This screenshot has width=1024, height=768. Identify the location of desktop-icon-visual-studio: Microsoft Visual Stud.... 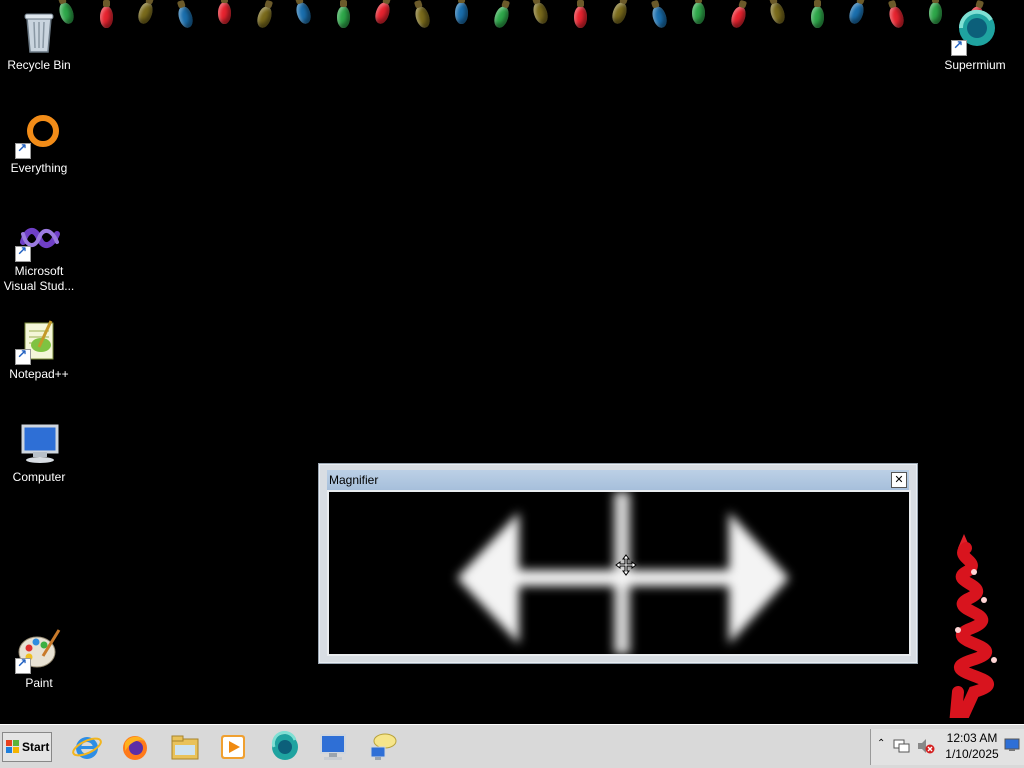
(39, 254).